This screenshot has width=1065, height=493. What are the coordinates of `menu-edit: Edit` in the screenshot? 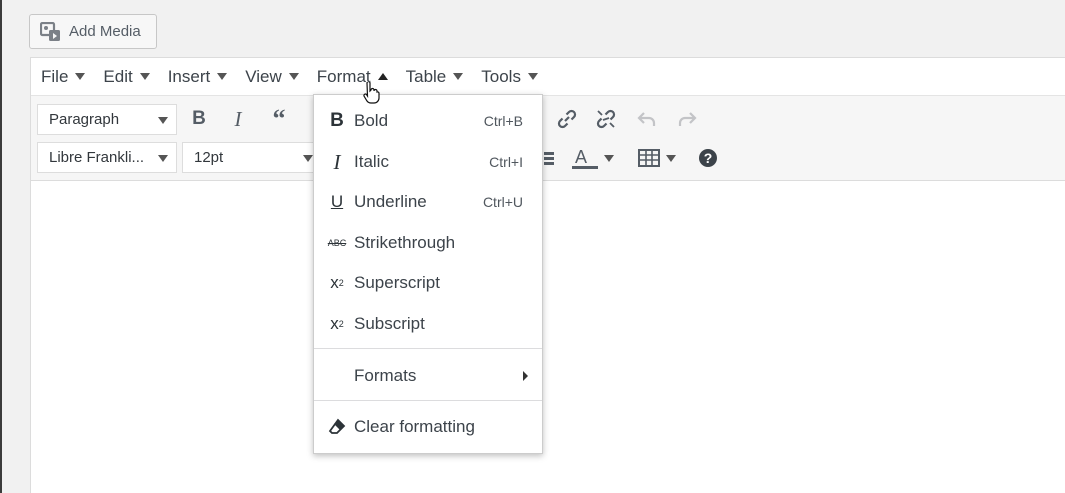 It's located at (126, 76).